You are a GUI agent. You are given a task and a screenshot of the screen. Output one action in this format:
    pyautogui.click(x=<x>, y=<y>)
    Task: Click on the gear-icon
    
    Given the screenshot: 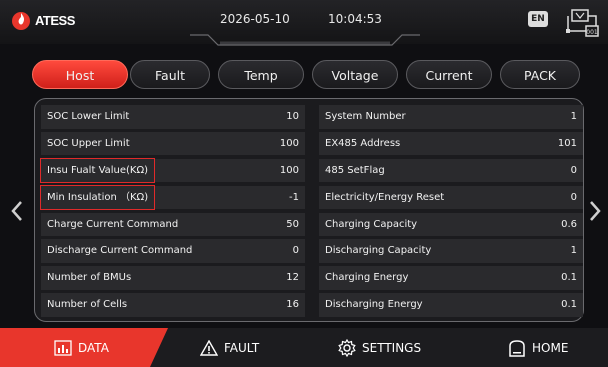 What is the action you would take?
    pyautogui.click(x=347, y=347)
    